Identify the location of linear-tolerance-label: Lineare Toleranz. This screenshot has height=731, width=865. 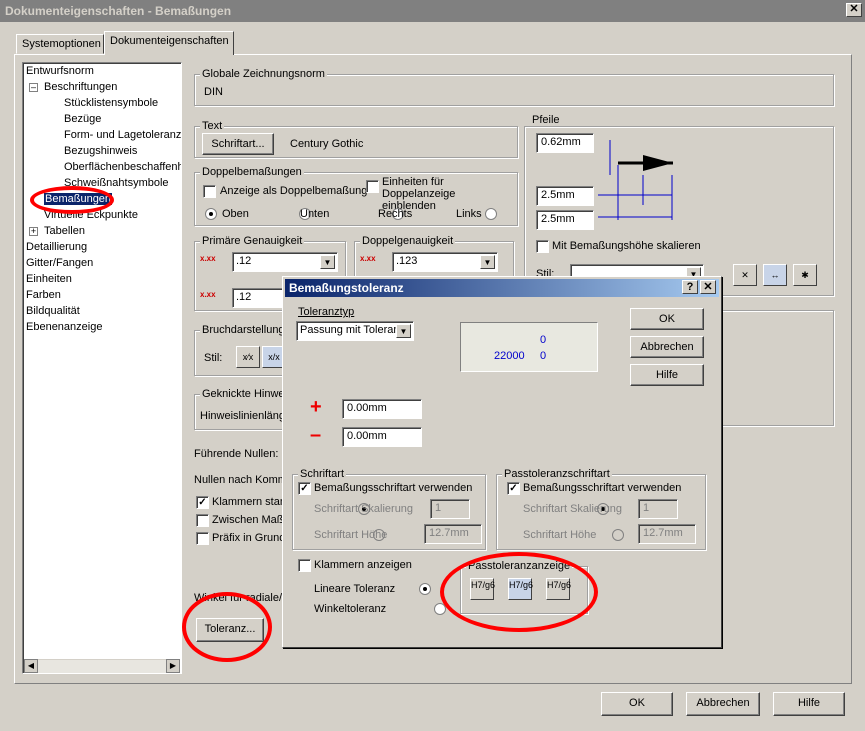
(355, 589).